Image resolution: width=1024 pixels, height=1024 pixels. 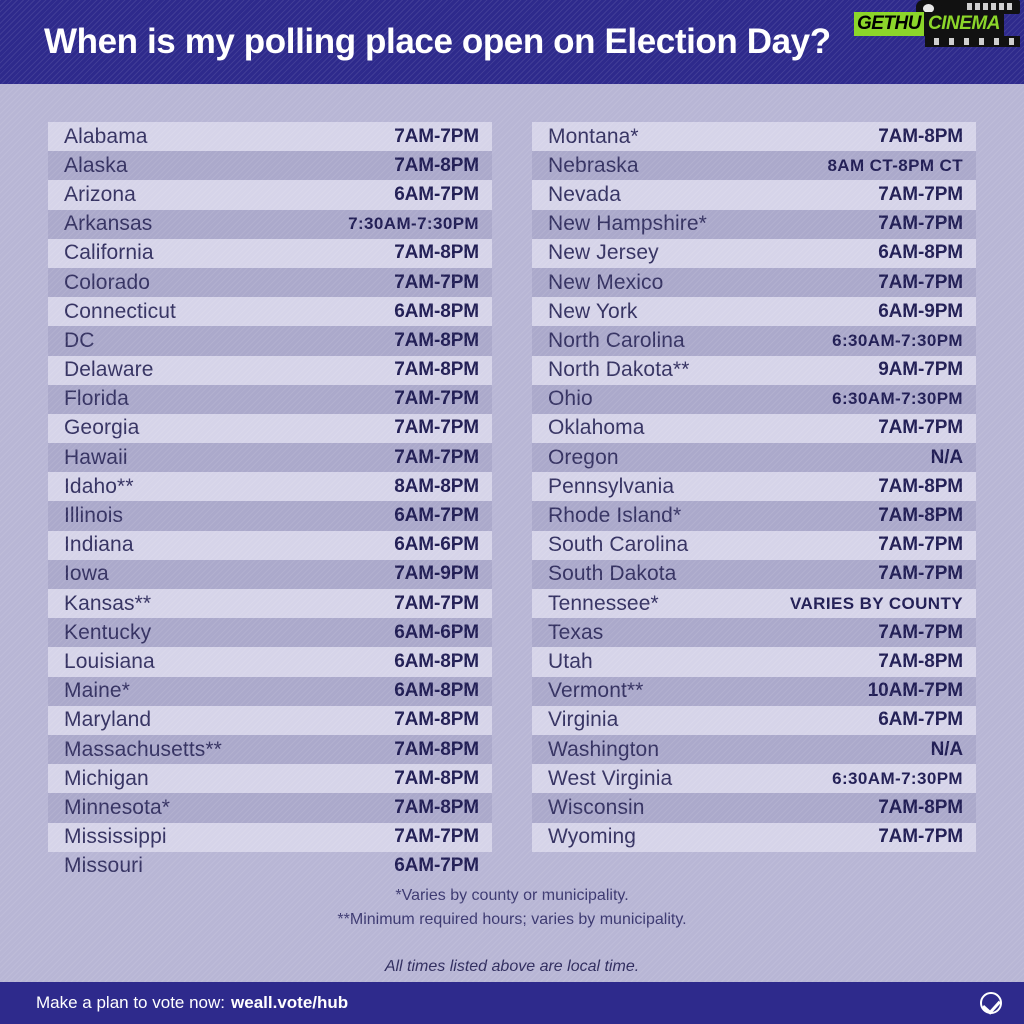 What do you see at coordinates (436, 486) in the screenshot?
I see `polling-hours-value: 8AM-8PM` at bounding box center [436, 486].